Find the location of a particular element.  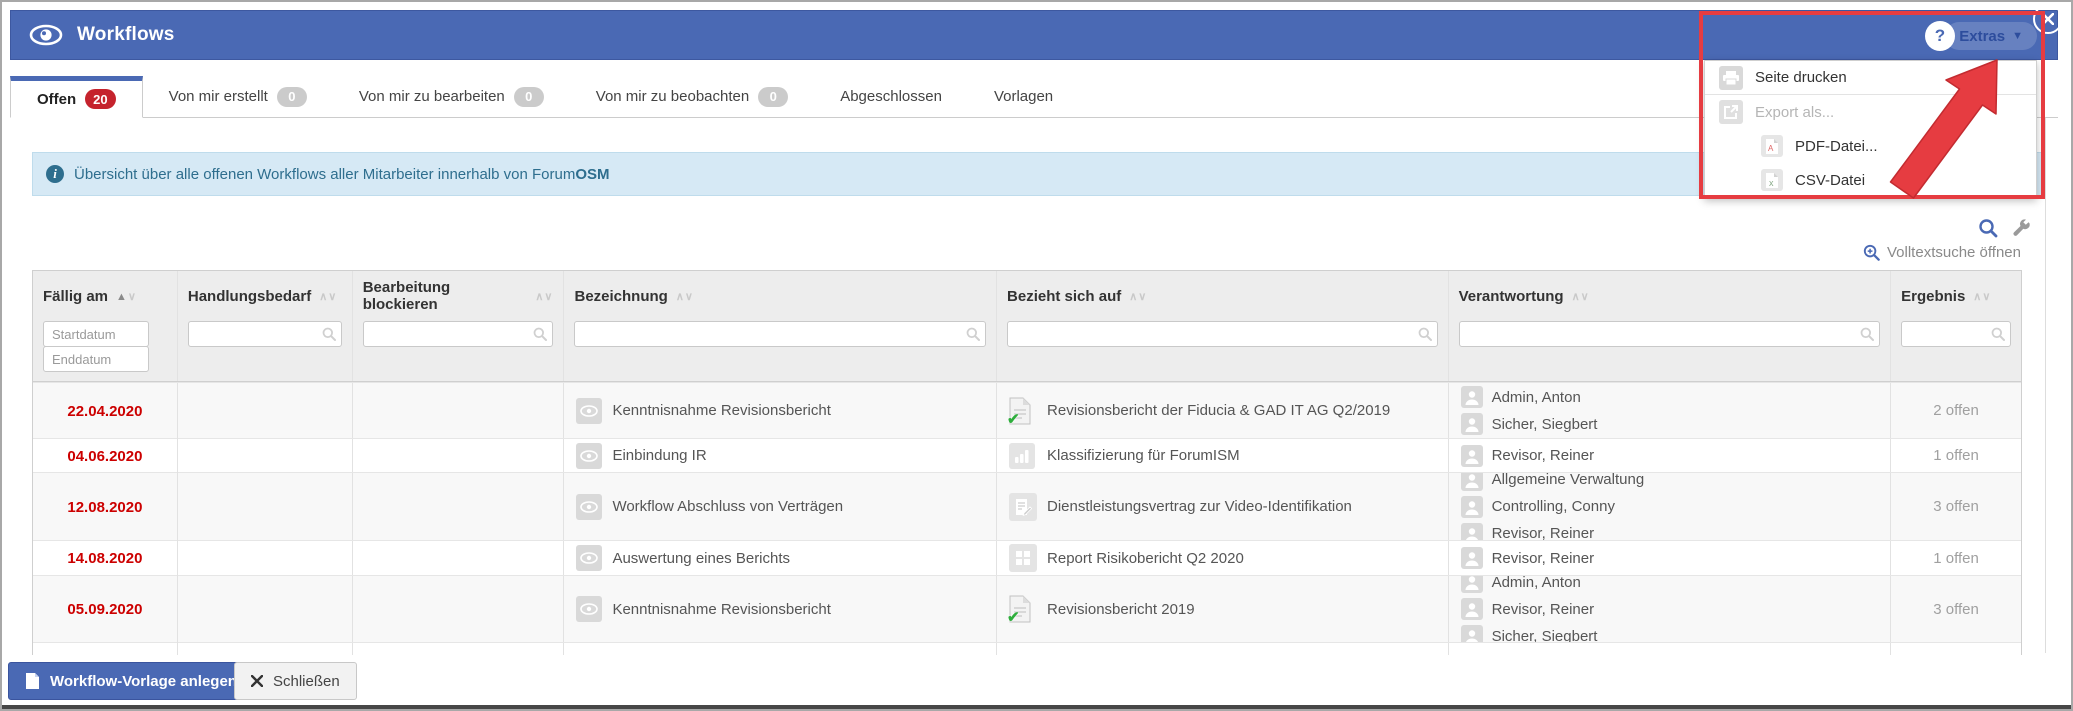

export-icon is located at coordinates (1731, 112).